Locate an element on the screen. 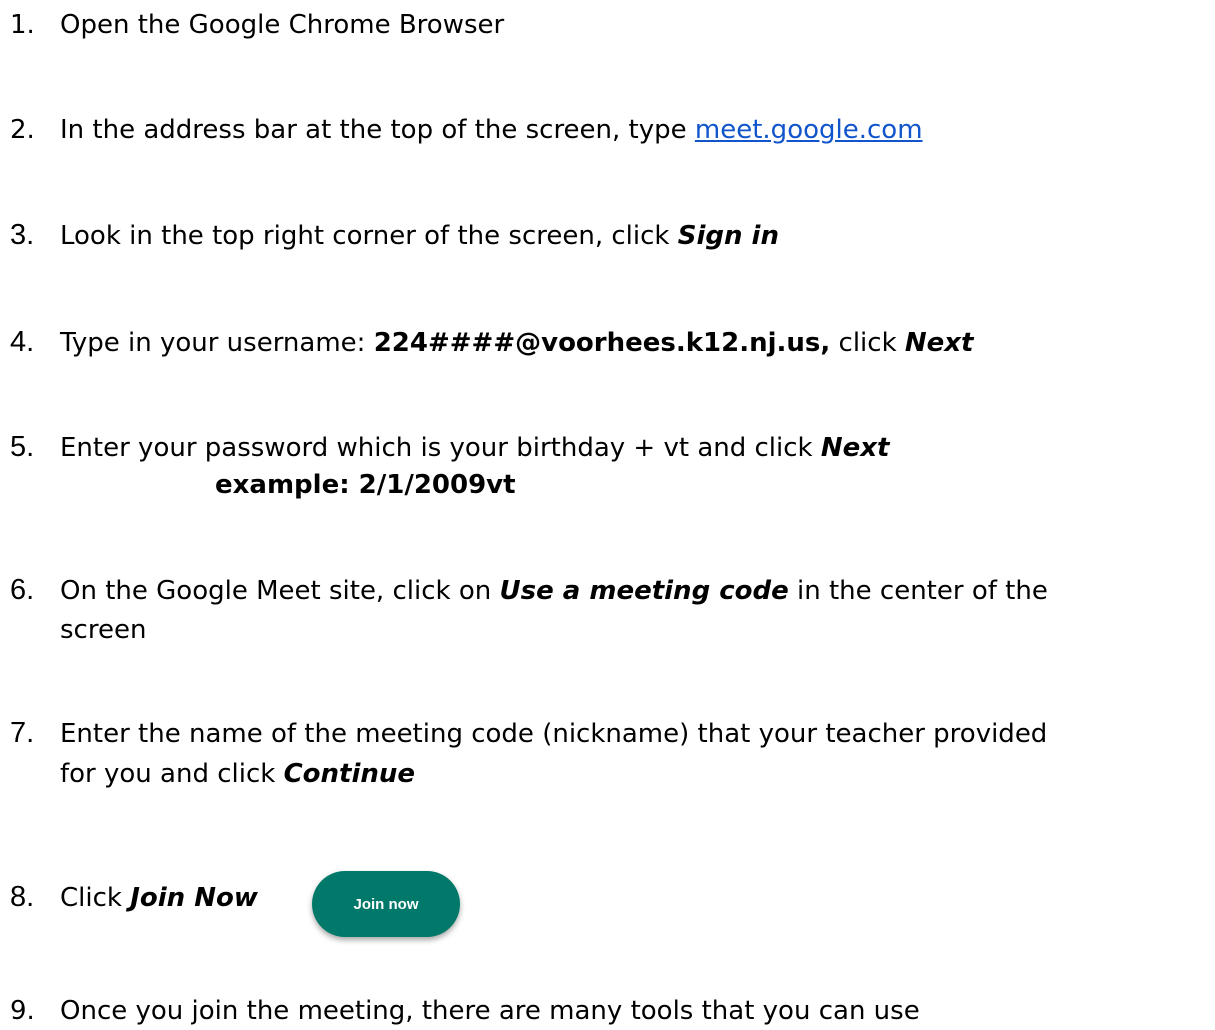 This screenshot has width=1215, height=1030. step-number: 2. is located at coordinates (22, 130).